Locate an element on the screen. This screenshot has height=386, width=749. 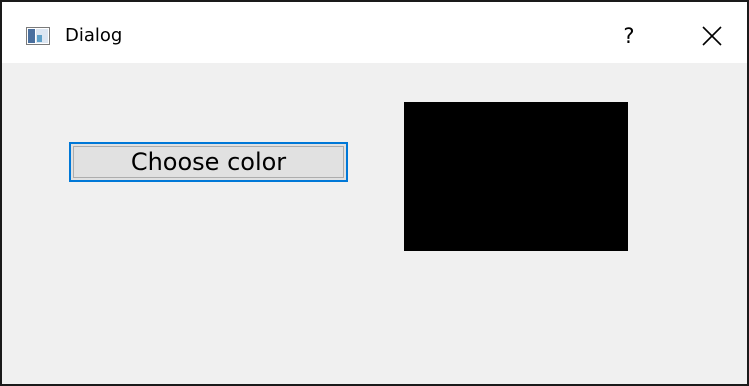
app-window-icon is located at coordinates (38, 36).